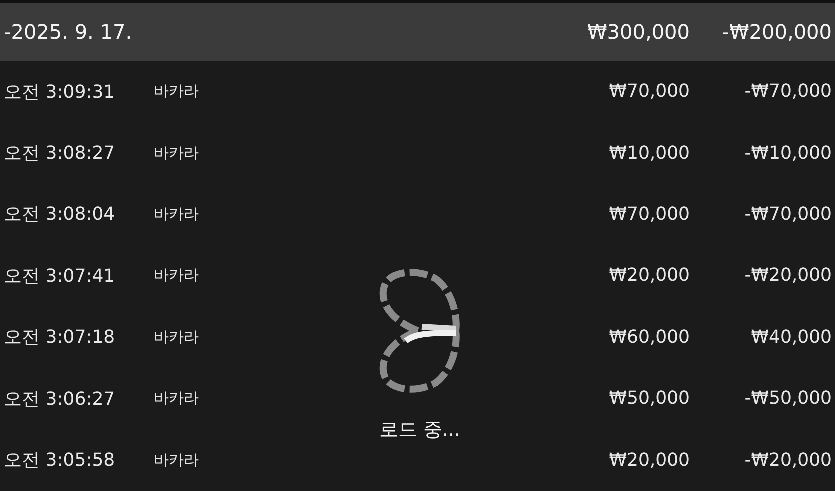 This screenshot has width=835, height=491. What do you see at coordinates (60, 460) in the screenshot?
I see `time-text: 오전 3:05:58` at bounding box center [60, 460].